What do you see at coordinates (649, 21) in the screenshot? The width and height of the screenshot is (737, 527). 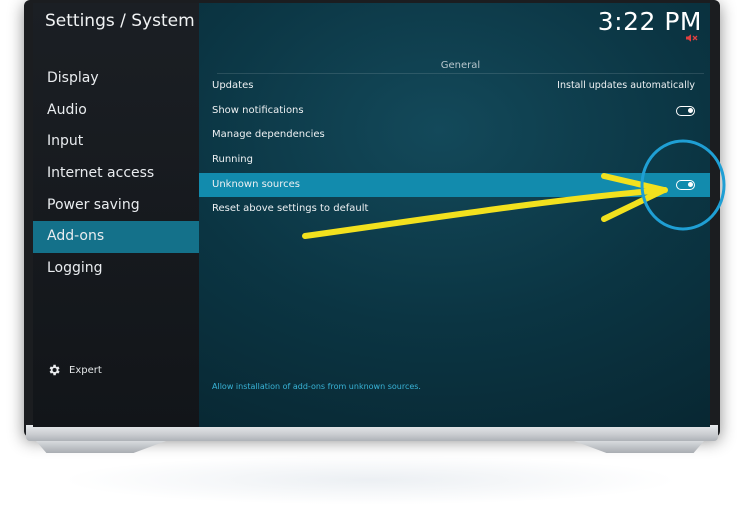 I see `clock: 3:22 PM` at bounding box center [649, 21].